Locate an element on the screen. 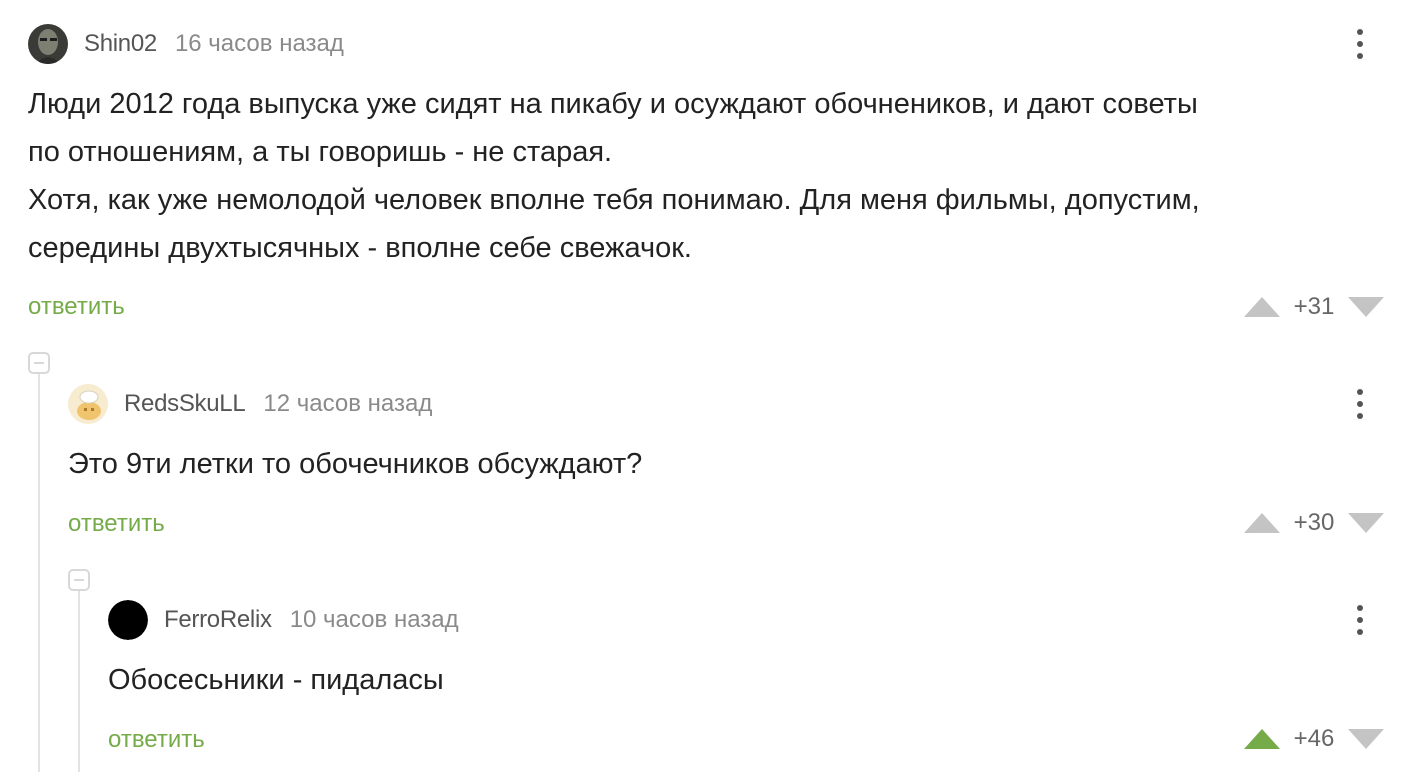 The image size is (1414, 772). vote-controls: +30 is located at coordinates (1314, 523).